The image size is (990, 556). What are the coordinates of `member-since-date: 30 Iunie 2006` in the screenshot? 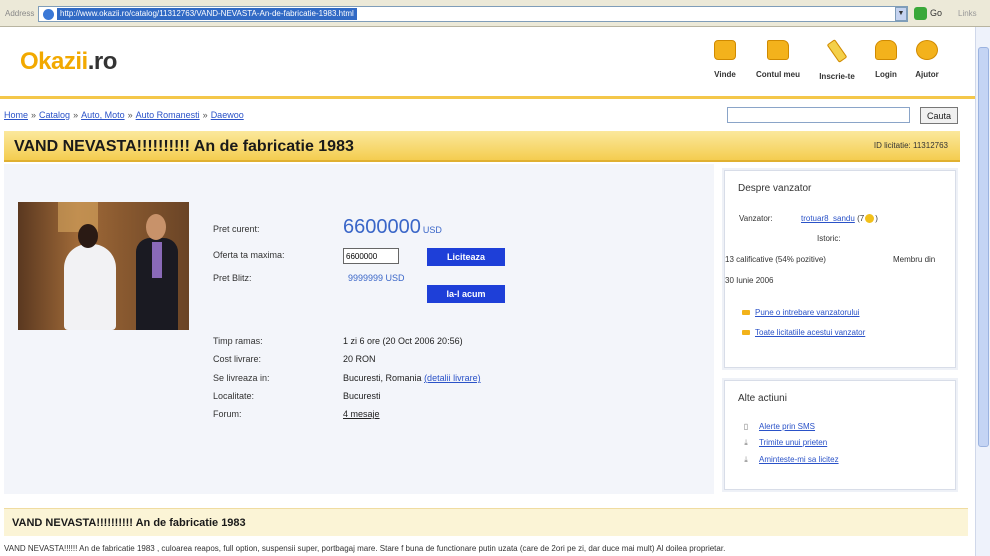 It's located at (749, 280).